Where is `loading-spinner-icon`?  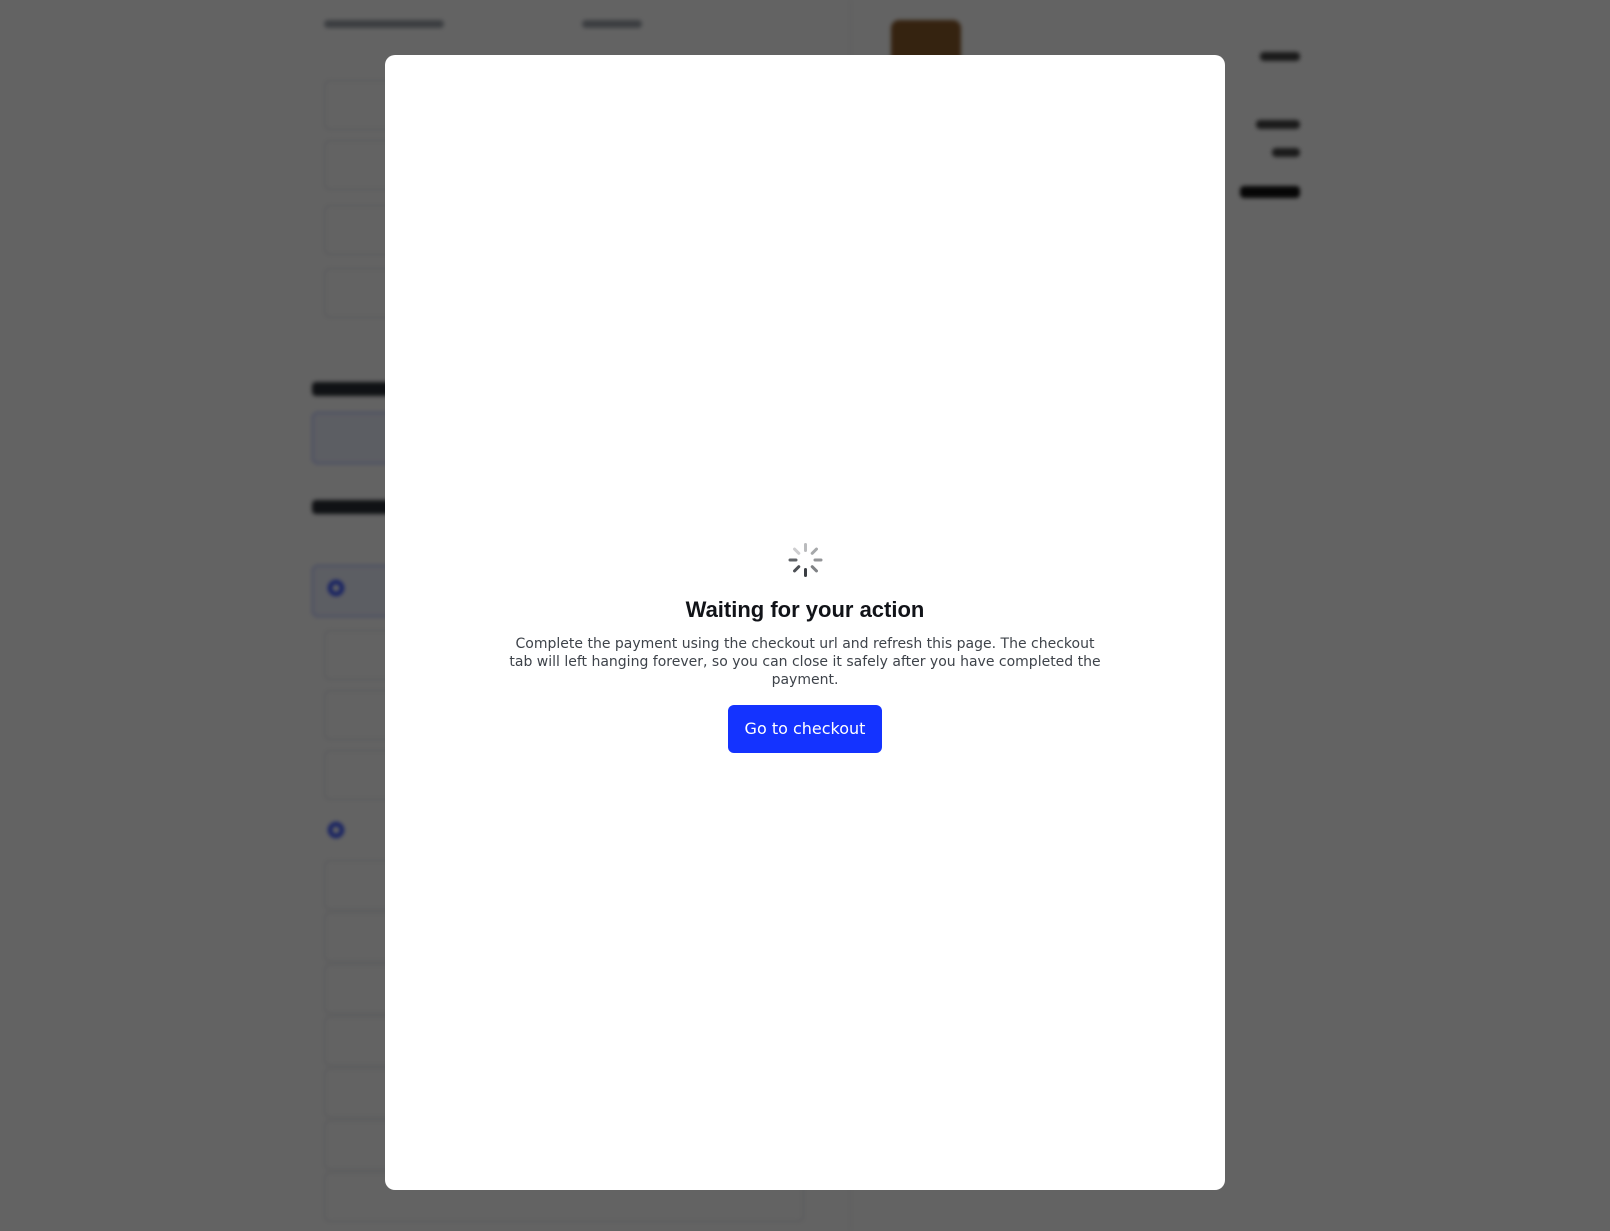
loading-spinner-icon is located at coordinates (805, 559).